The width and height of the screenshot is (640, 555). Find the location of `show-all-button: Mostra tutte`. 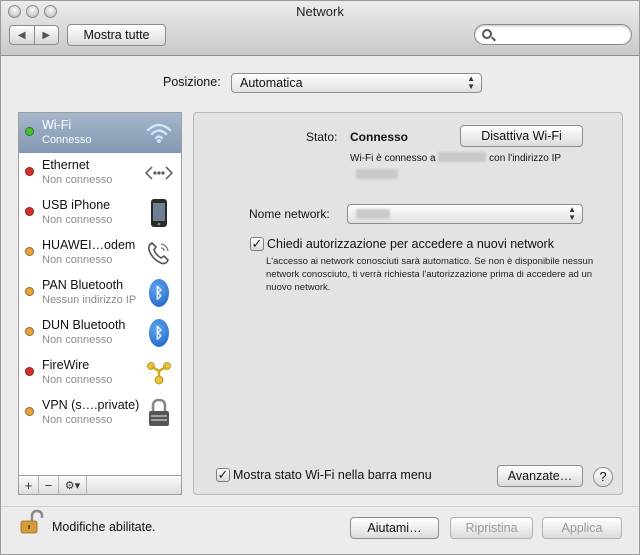

show-all-button: Mostra tutte is located at coordinates (116, 35).